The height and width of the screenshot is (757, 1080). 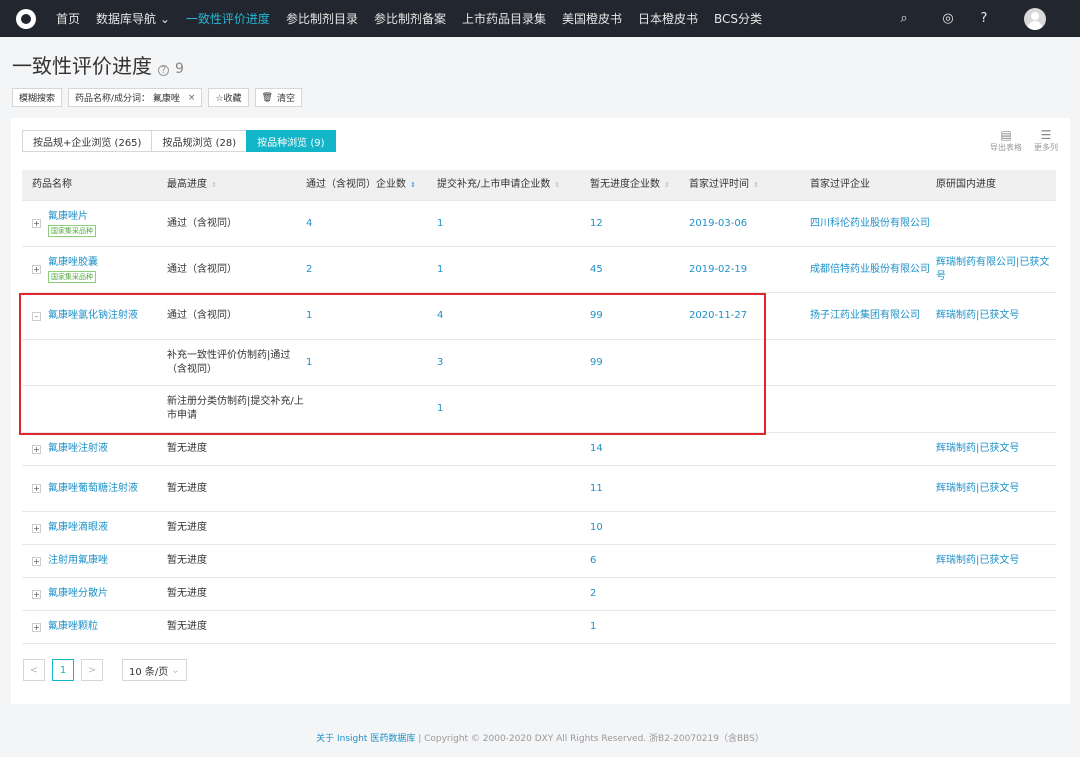 What do you see at coordinates (410, 18) in the screenshot?
I see `nav-reference-filing: 参比制剂备案` at bounding box center [410, 18].